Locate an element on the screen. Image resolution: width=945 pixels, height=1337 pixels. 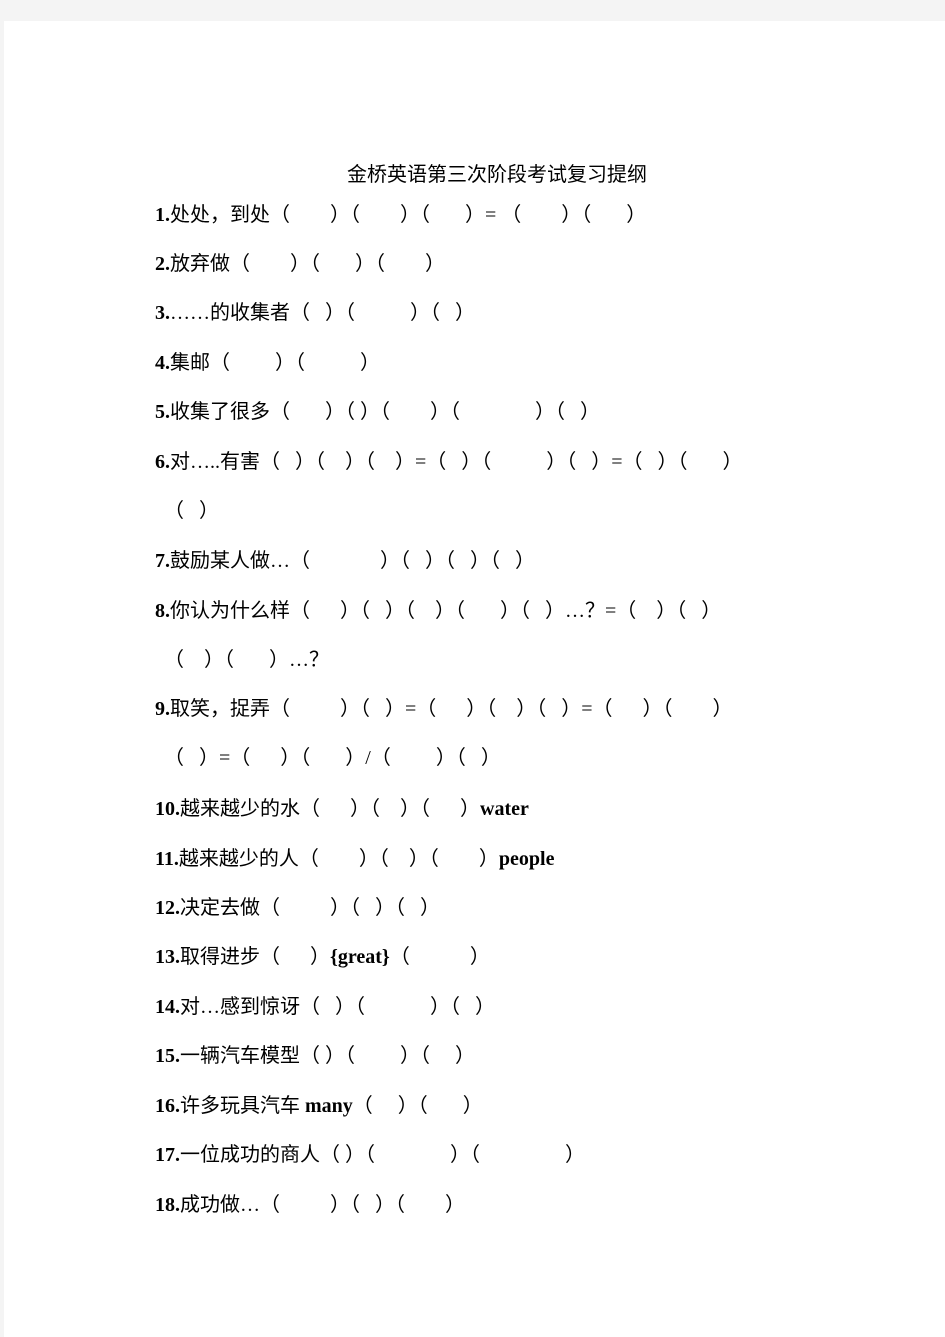
item-number: 10. is located at coordinates (167, 809).